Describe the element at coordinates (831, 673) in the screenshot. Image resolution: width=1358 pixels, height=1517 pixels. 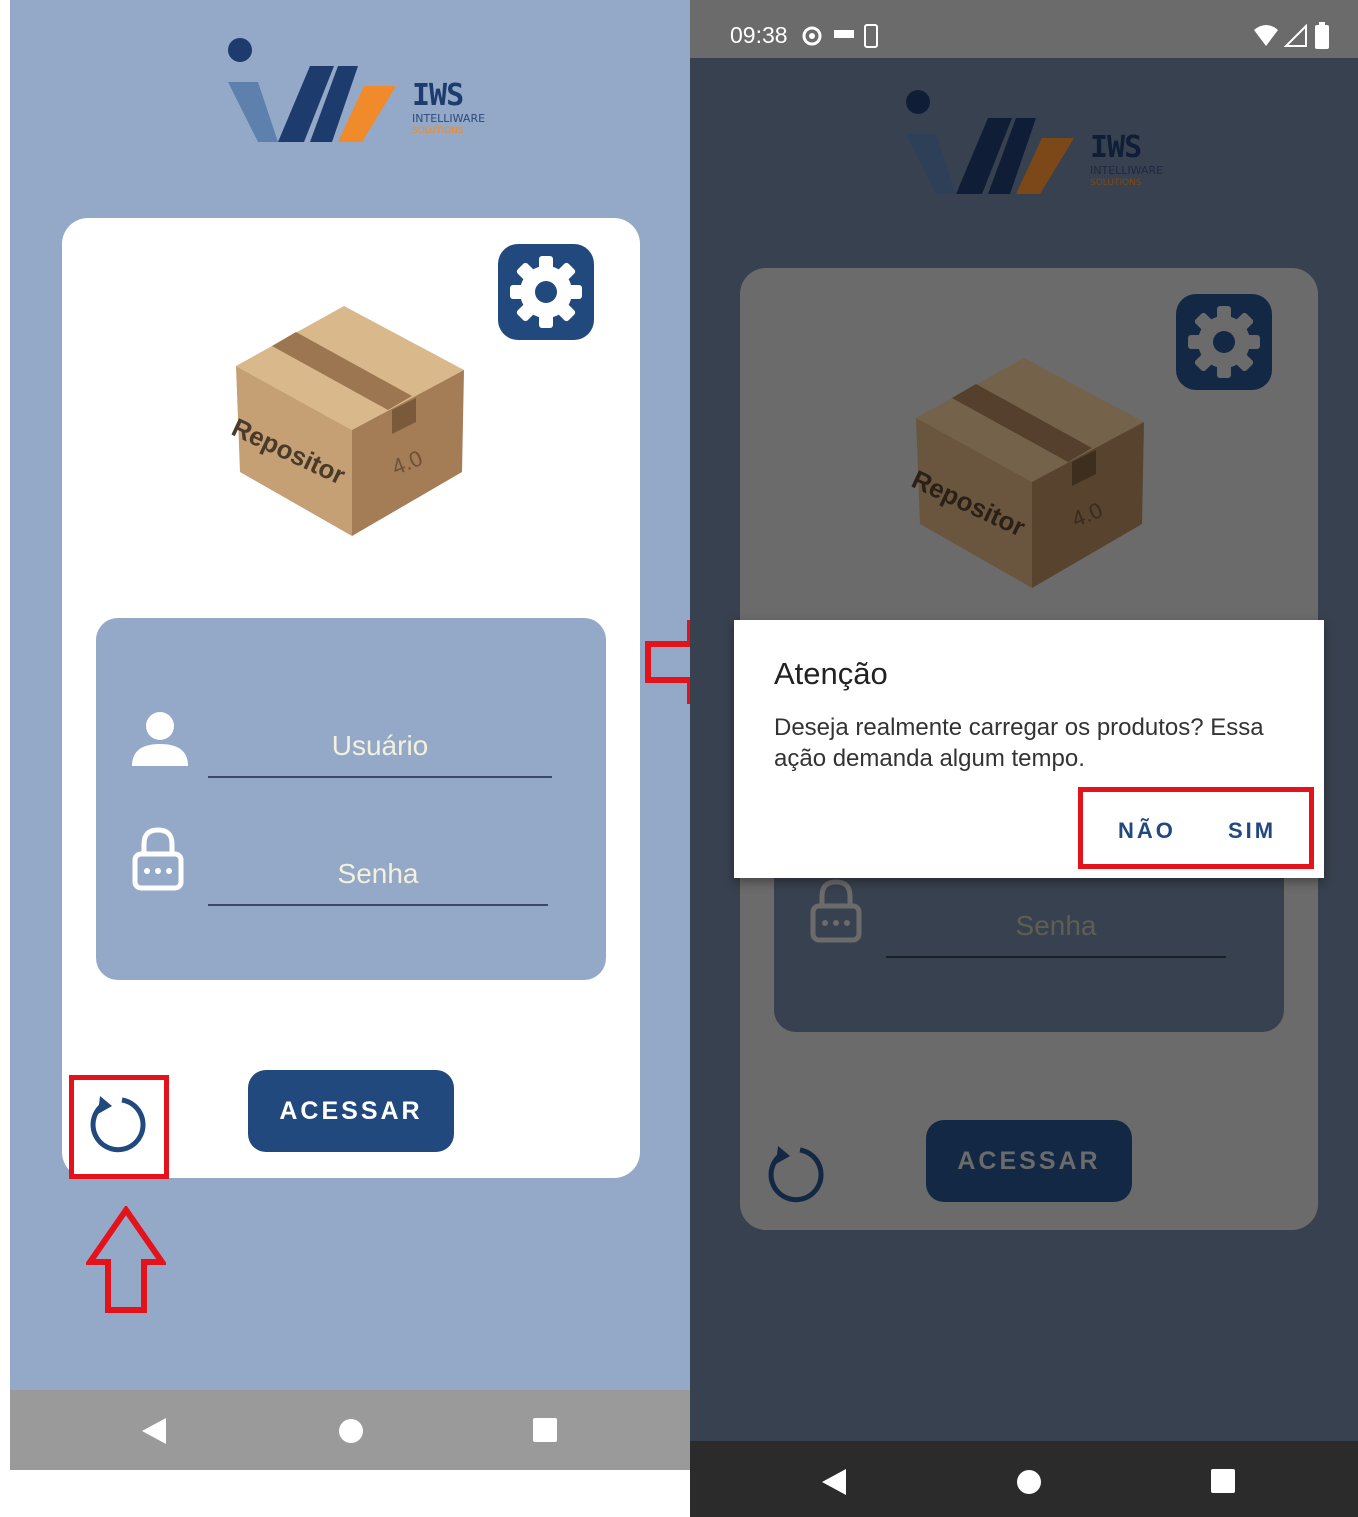
I see `dialog-title: Atenção` at that location.